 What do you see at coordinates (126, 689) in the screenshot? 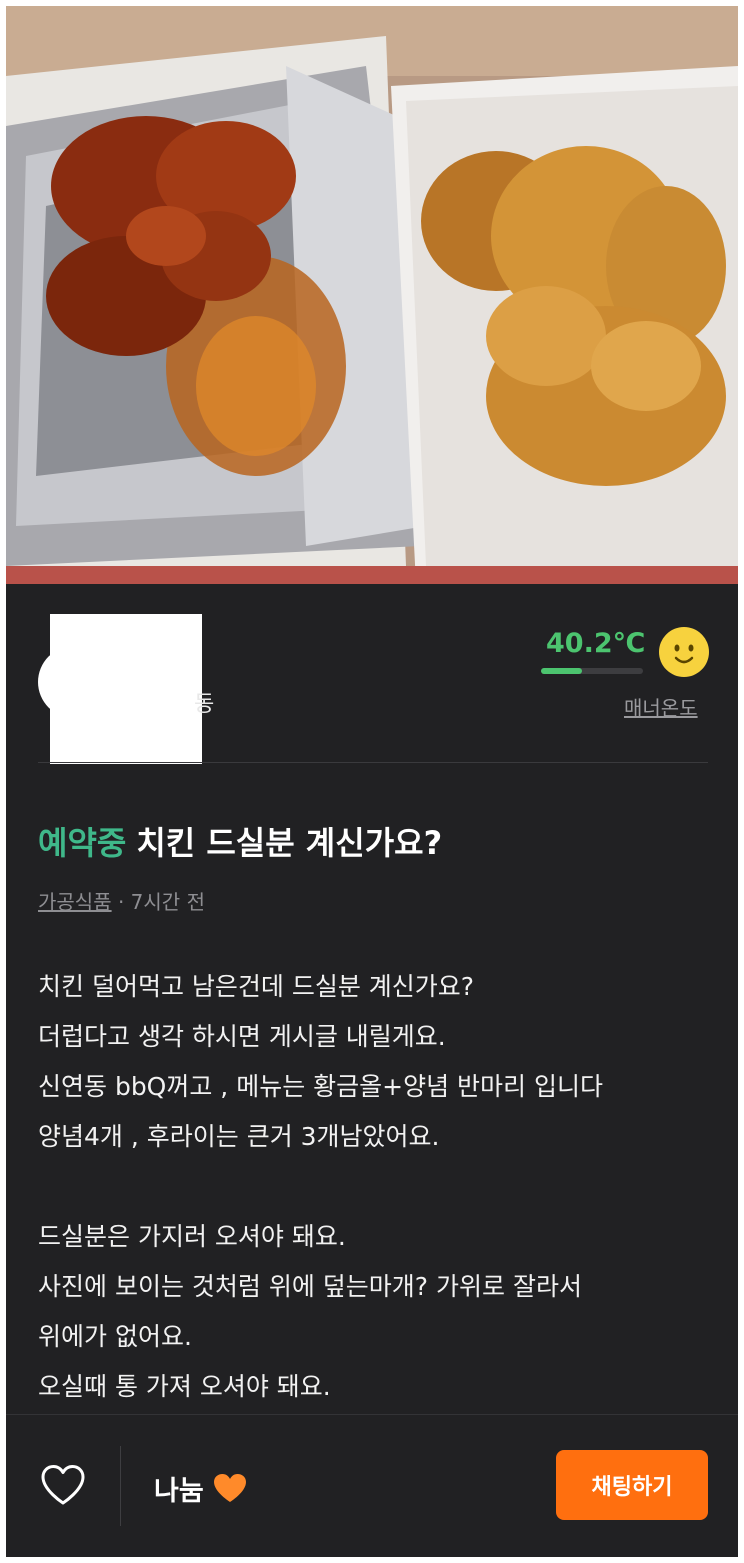
I see `redacted-seller-name` at bounding box center [126, 689].